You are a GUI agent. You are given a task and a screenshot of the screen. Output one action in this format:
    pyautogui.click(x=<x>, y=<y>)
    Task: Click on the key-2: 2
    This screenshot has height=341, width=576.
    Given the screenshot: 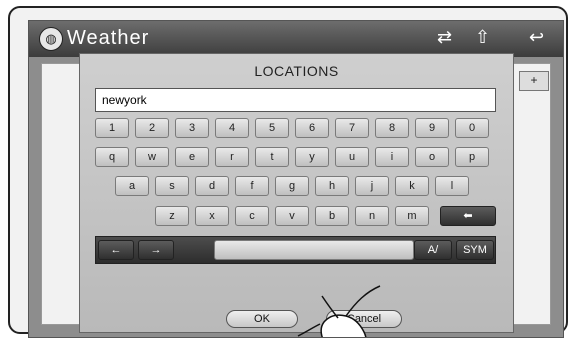 What is the action you would take?
    pyautogui.click(x=152, y=128)
    